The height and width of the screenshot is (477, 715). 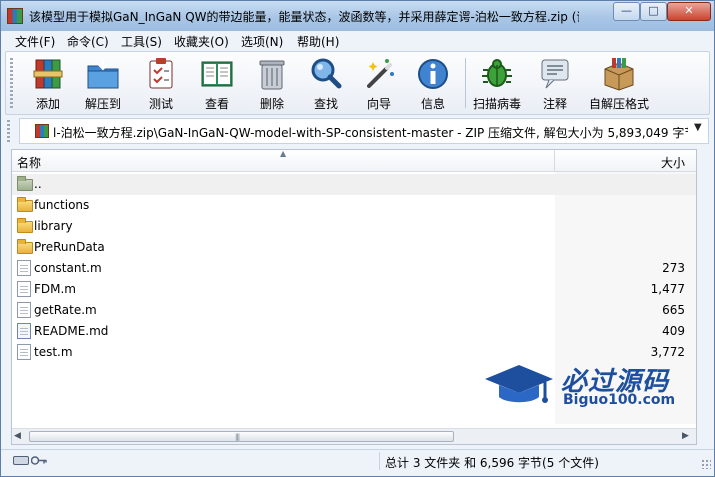 What do you see at coordinates (379, 461) in the screenshot?
I see `status-divider` at bounding box center [379, 461].